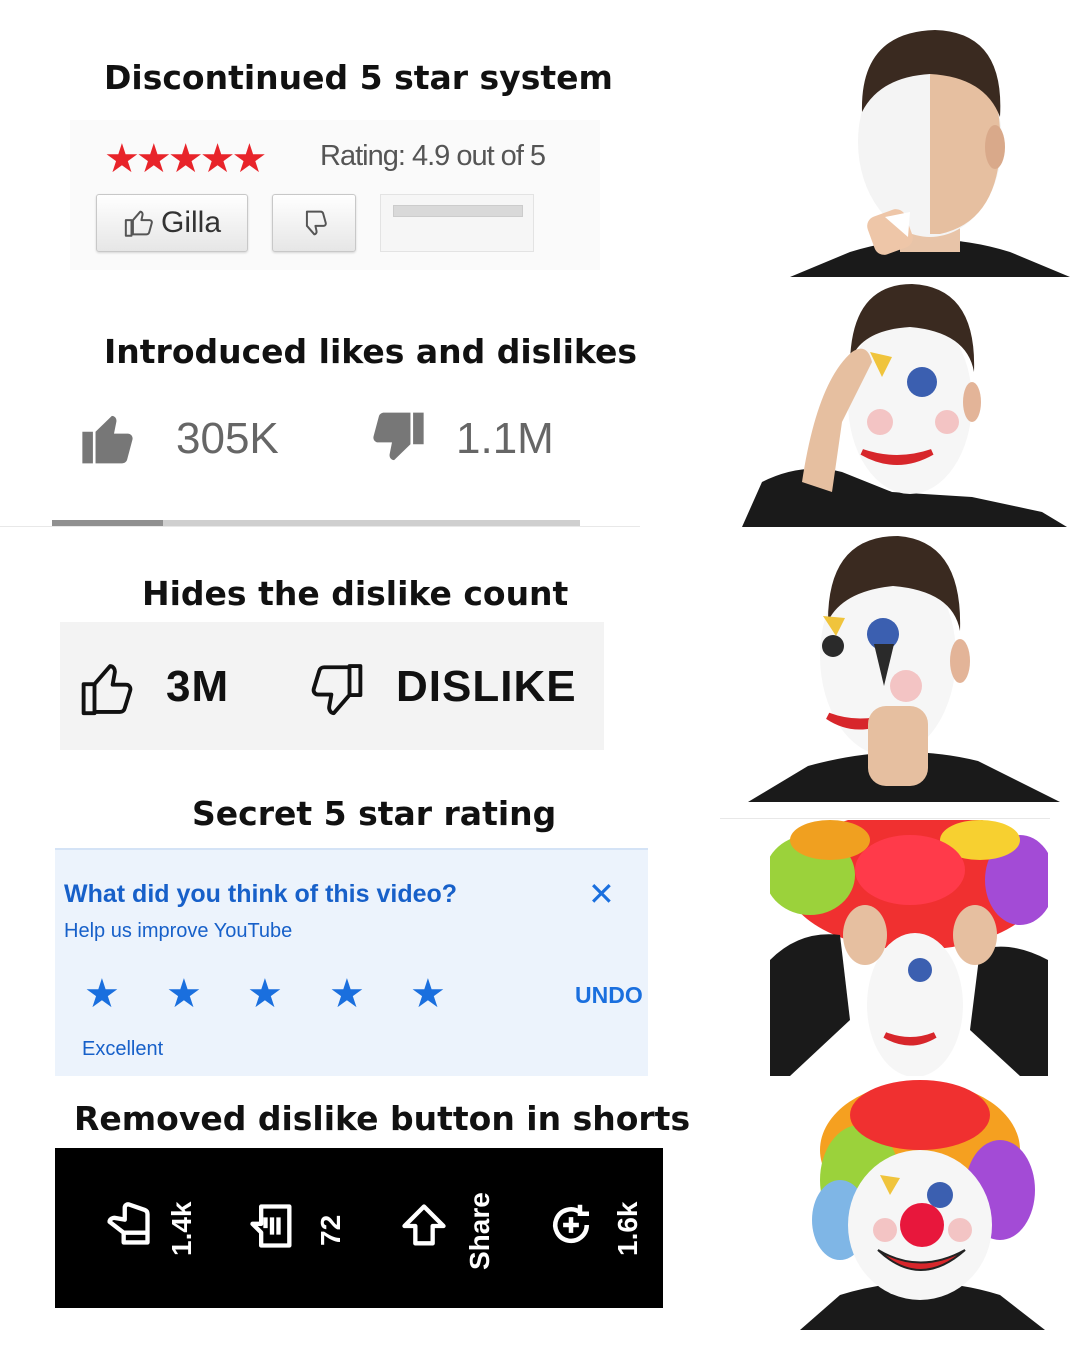 This screenshot has width=1080, height=1350. I want to click on panel-4-title: Secret 5 star rating, so click(374, 813).